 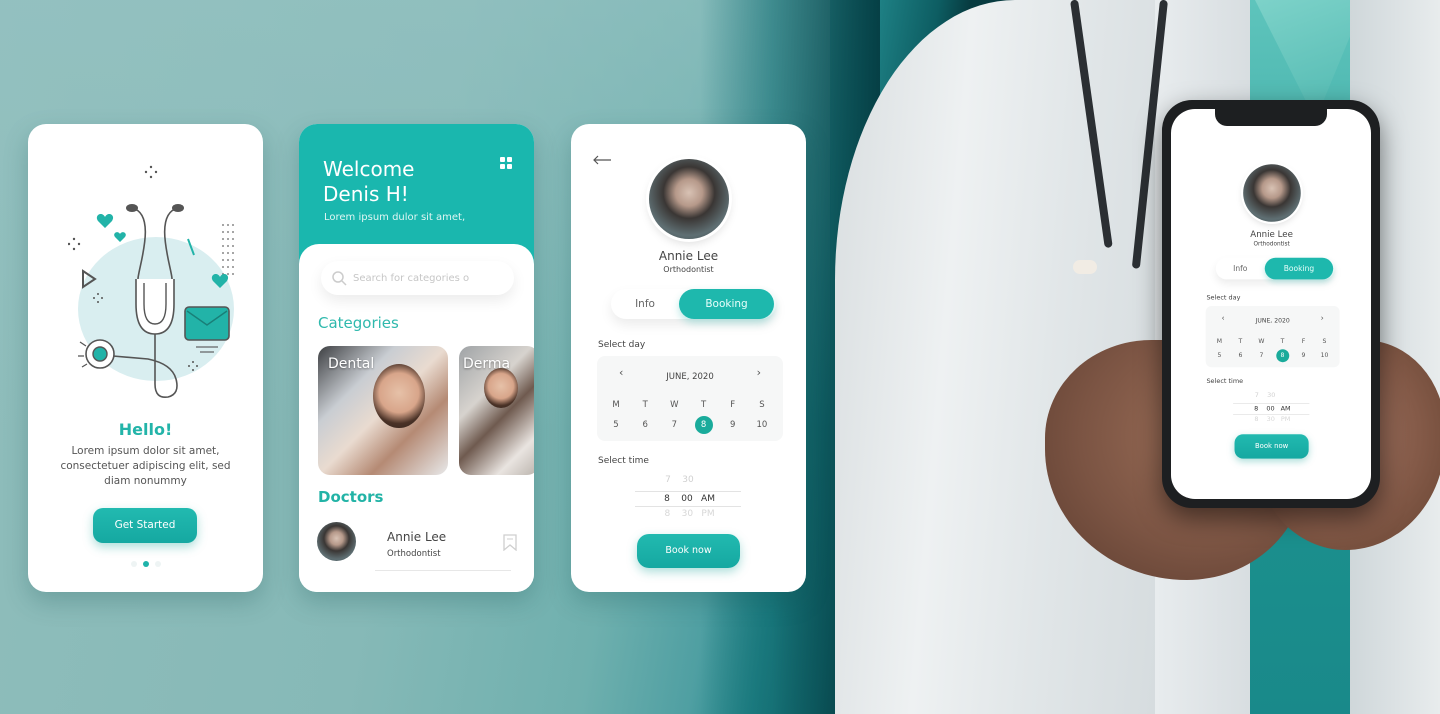 I want to click on weekday: M, so click(x=1219, y=341).